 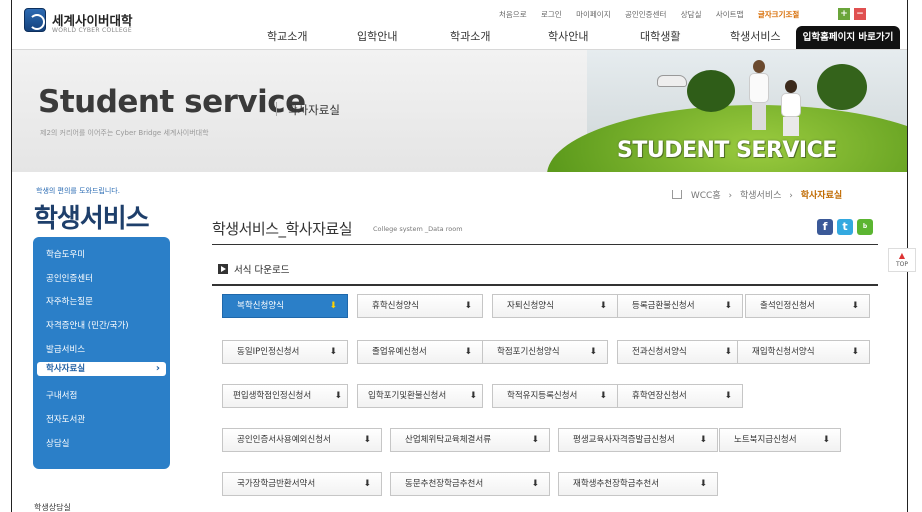 I want to click on nav-item-about: 학교소개, so click(x=287, y=36).